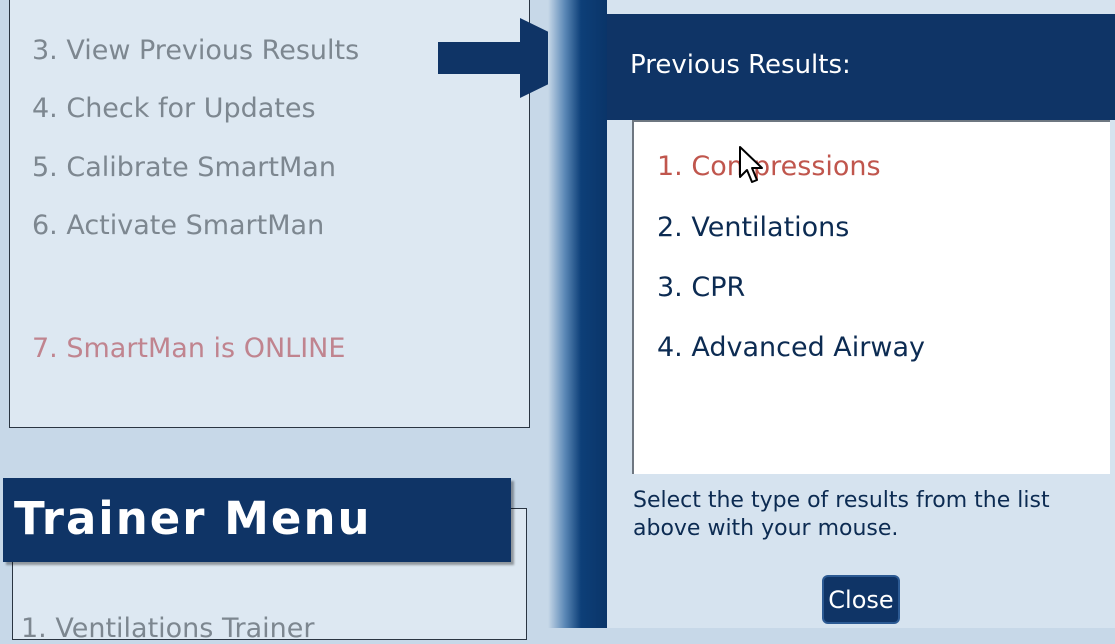 This screenshot has width=1115, height=644. What do you see at coordinates (769, 166) in the screenshot?
I see `result-item-compressions: 1. Compressions` at bounding box center [769, 166].